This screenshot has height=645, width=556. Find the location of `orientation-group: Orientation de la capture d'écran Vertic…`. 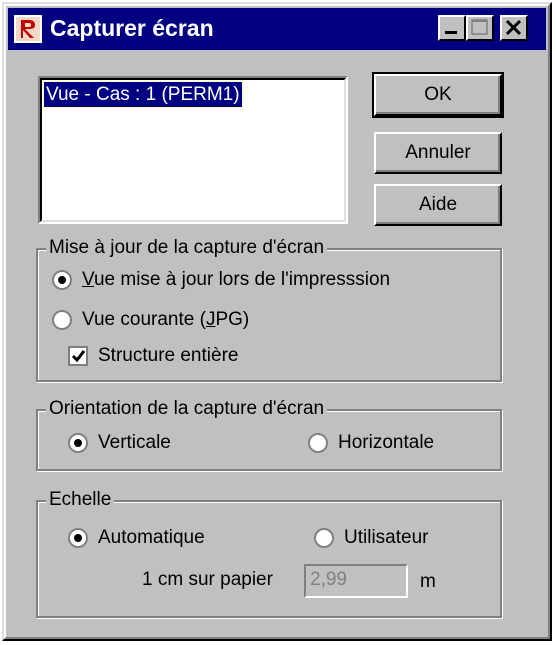

orientation-group: Orientation de la capture d'écran Vertic… is located at coordinates (269, 434).